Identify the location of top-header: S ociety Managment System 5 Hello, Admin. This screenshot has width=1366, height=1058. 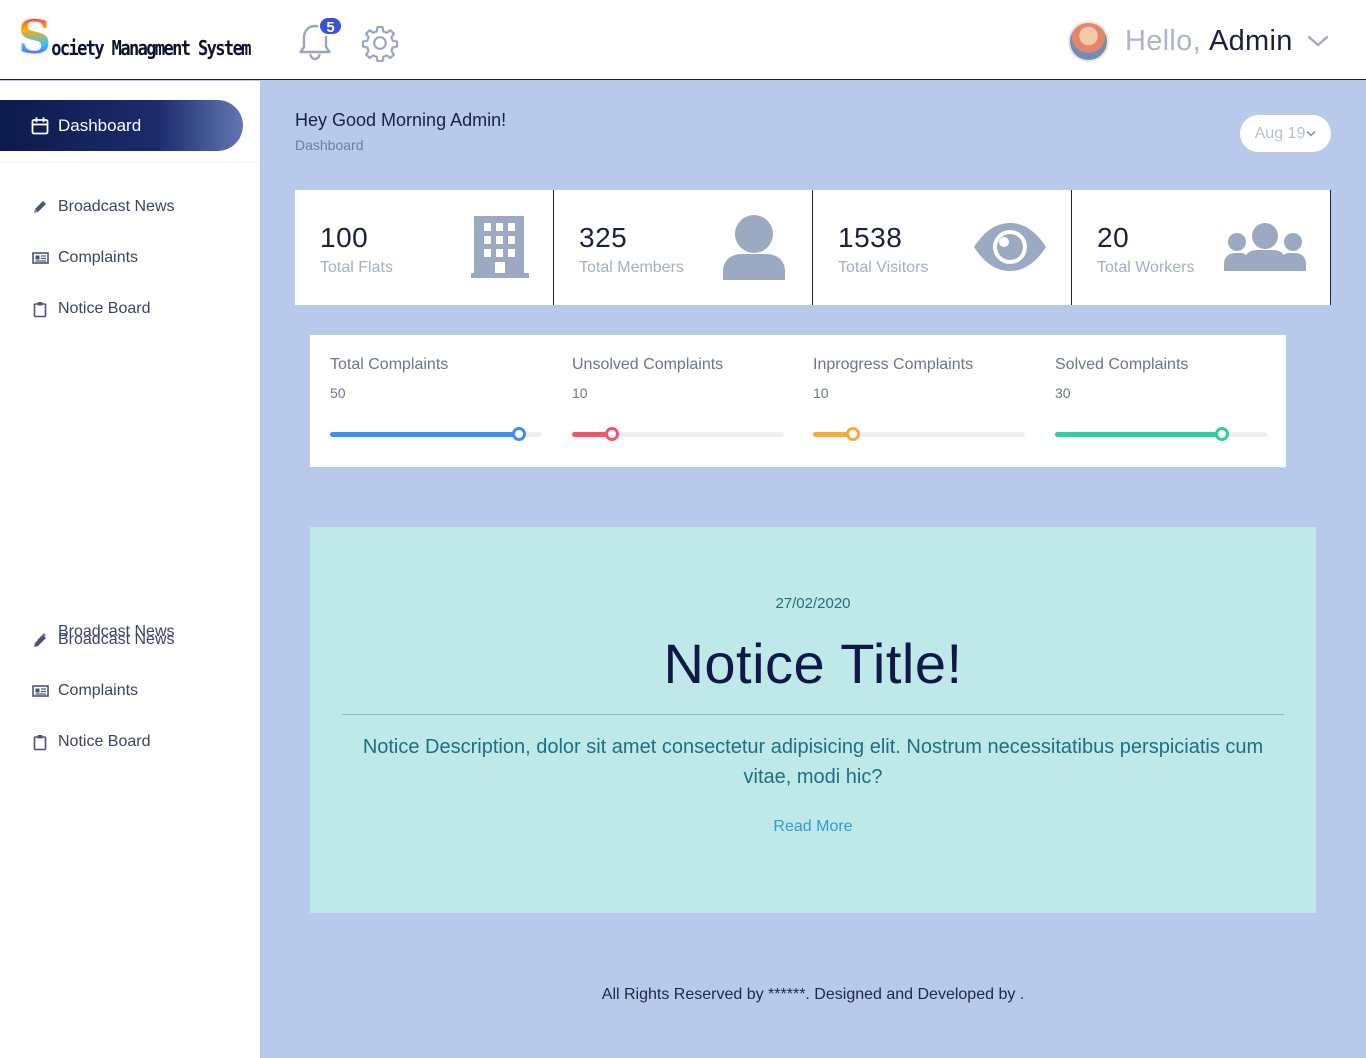
(683, 40).